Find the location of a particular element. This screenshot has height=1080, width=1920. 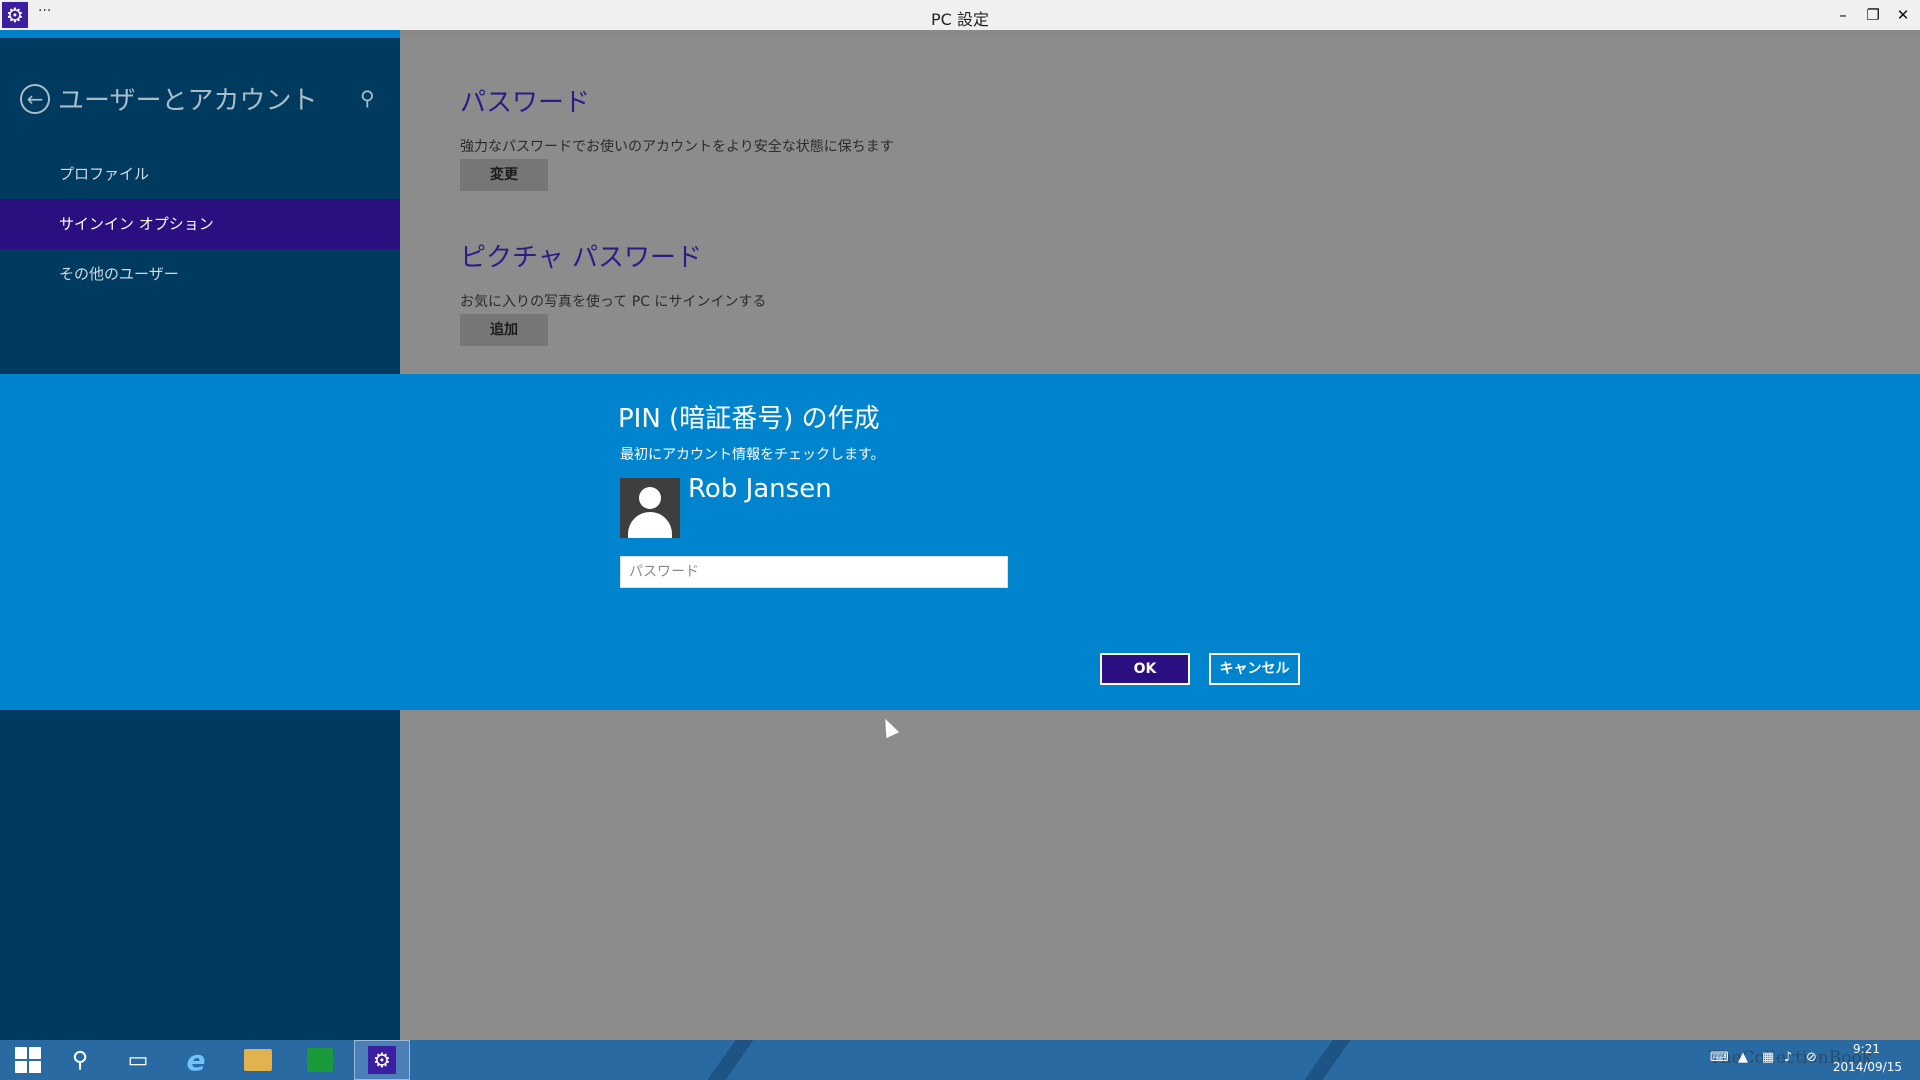

sidebar-item-signin-options: サインイン オプション is located at coordinates (200, 224).